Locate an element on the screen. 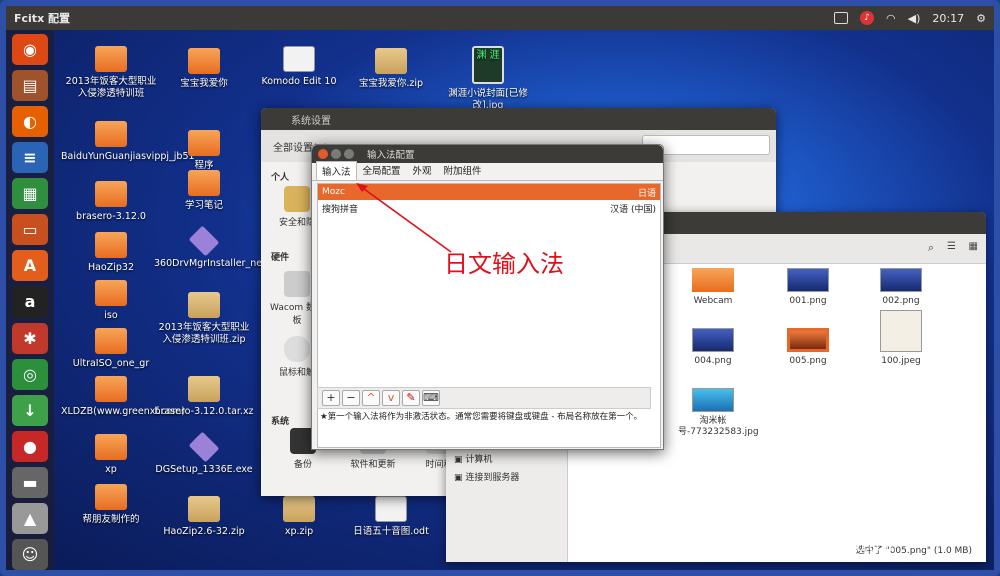 The width and height of the screenshot is (1000, 576). clock: 20:17 is located at coordinates (948, 18).